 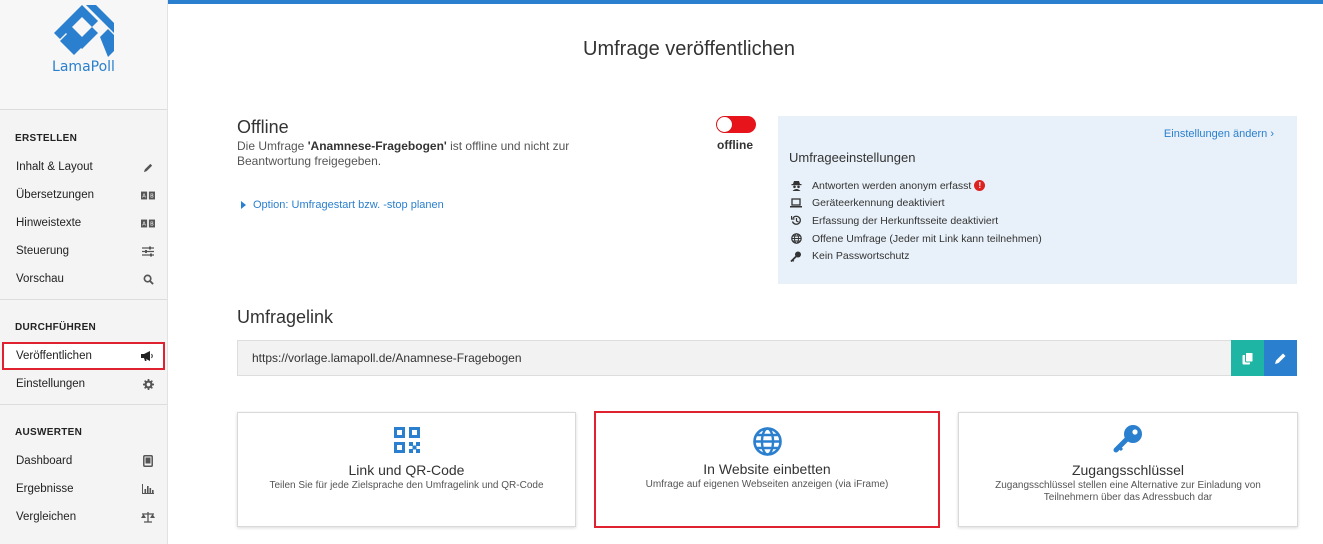 What do you see at coordinates (83, 251) in the screenshot?
I see `sidebar-item-steuerung: Steuerung` at bounding box center [83, 251].